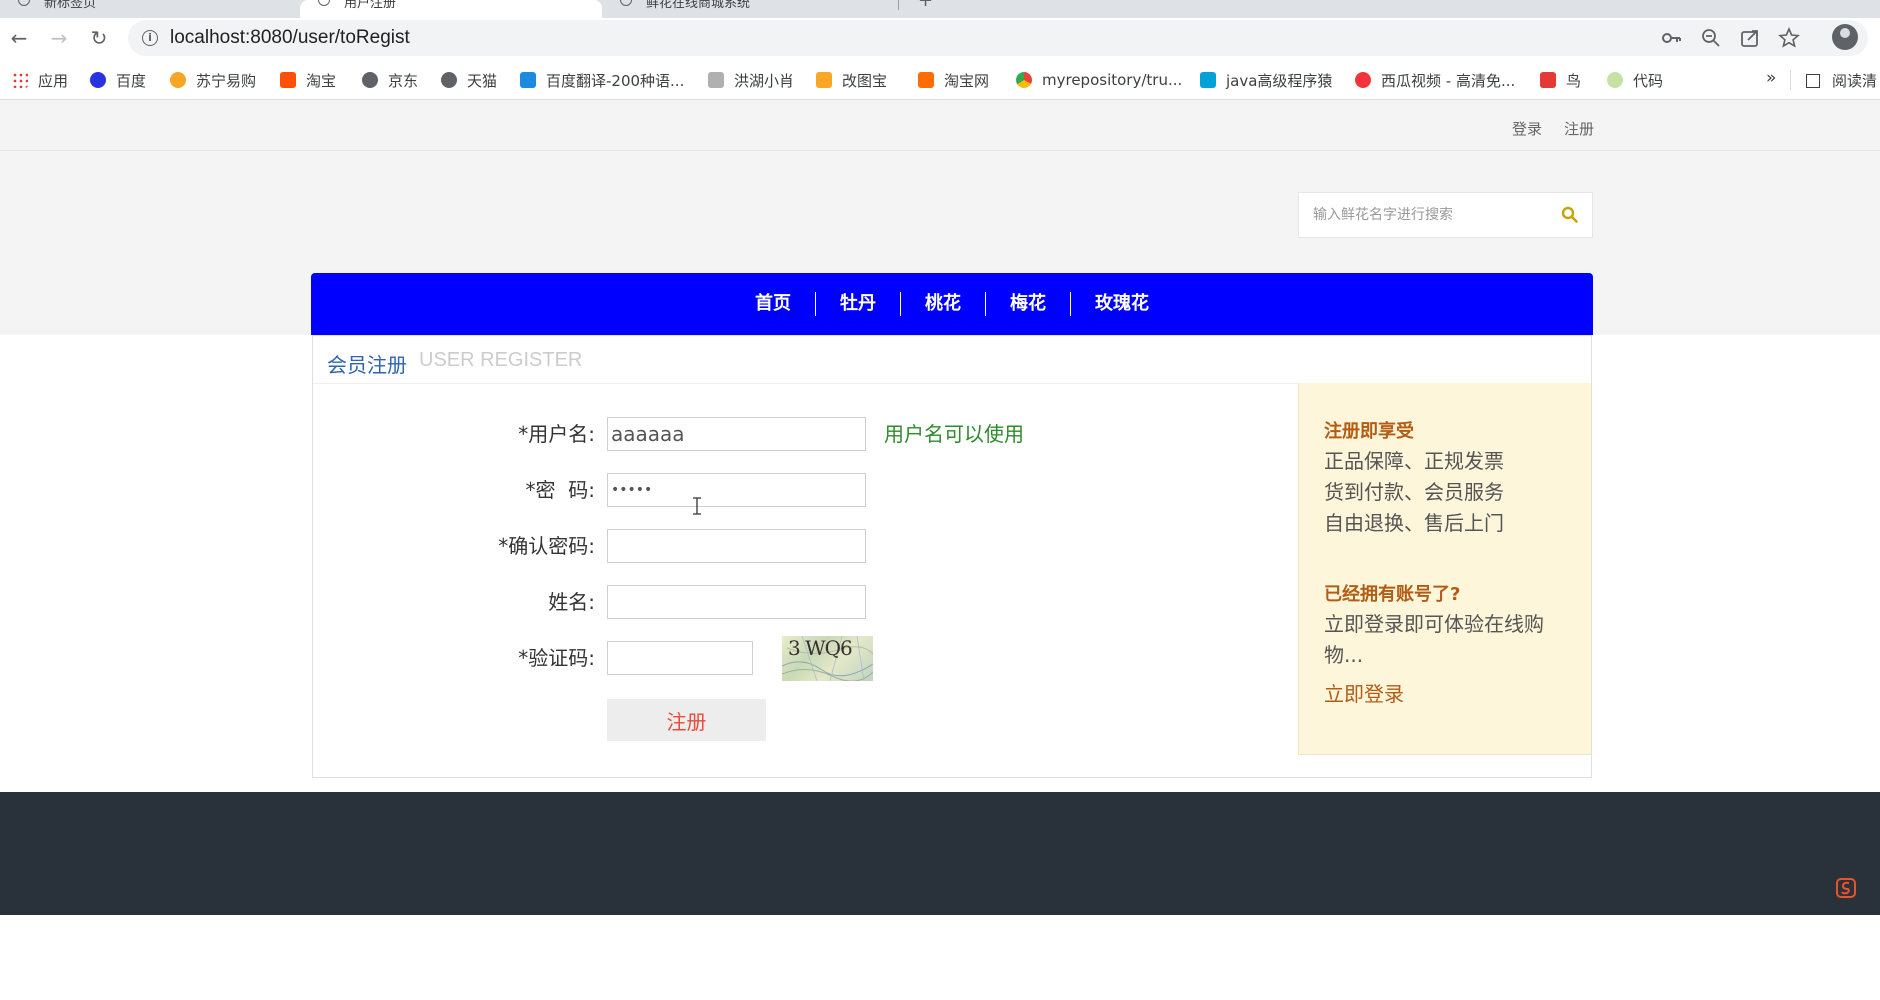 The width and height of the screenshot is (1880, 1000). Describe the element at coordinates (1579, 128) in the screenshot. I see `register-link: 注册` at that location.